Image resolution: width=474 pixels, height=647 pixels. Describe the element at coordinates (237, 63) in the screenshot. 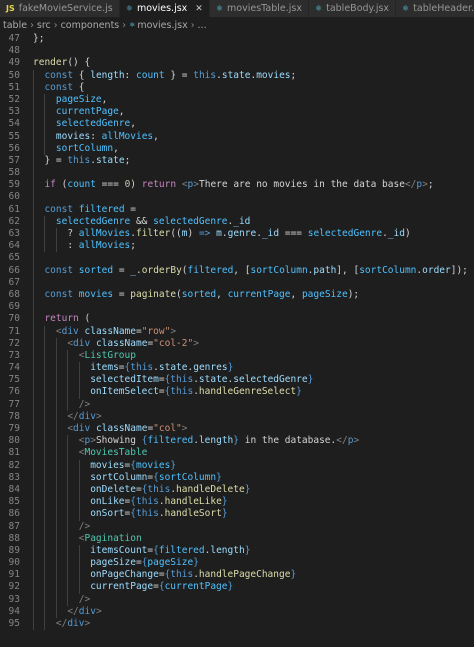

I see `code-line: 49 render() {` at that location.